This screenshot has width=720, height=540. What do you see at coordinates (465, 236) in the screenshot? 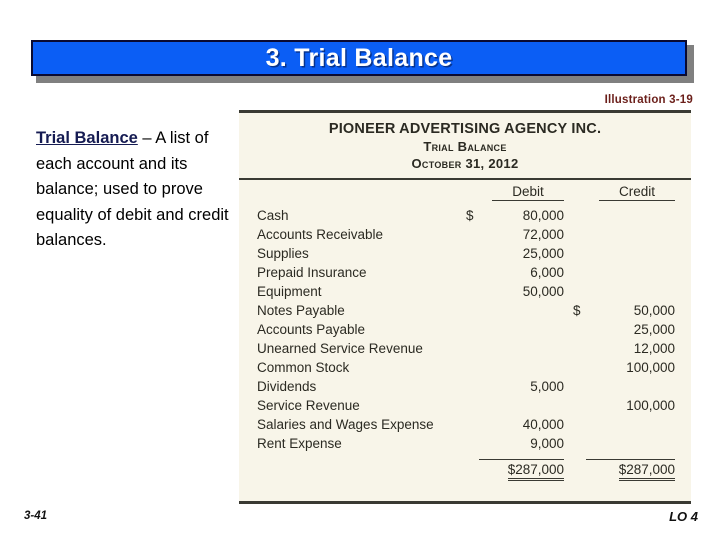
I see `table-row: Accounts Receivable 72,000` at bounding box center [465, 236].